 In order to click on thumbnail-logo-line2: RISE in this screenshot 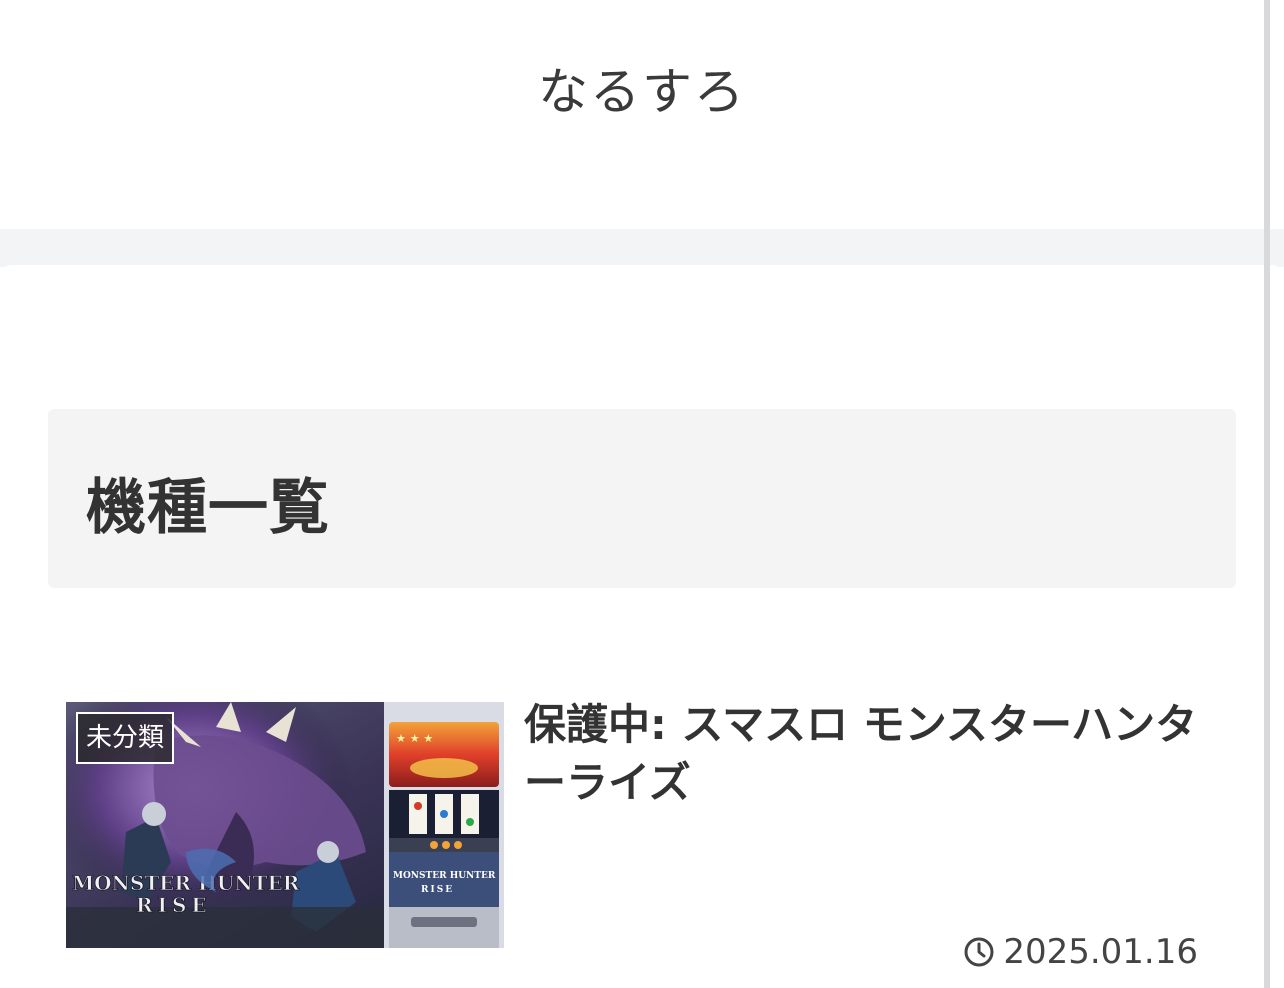, I will do `click(174, 905)`.